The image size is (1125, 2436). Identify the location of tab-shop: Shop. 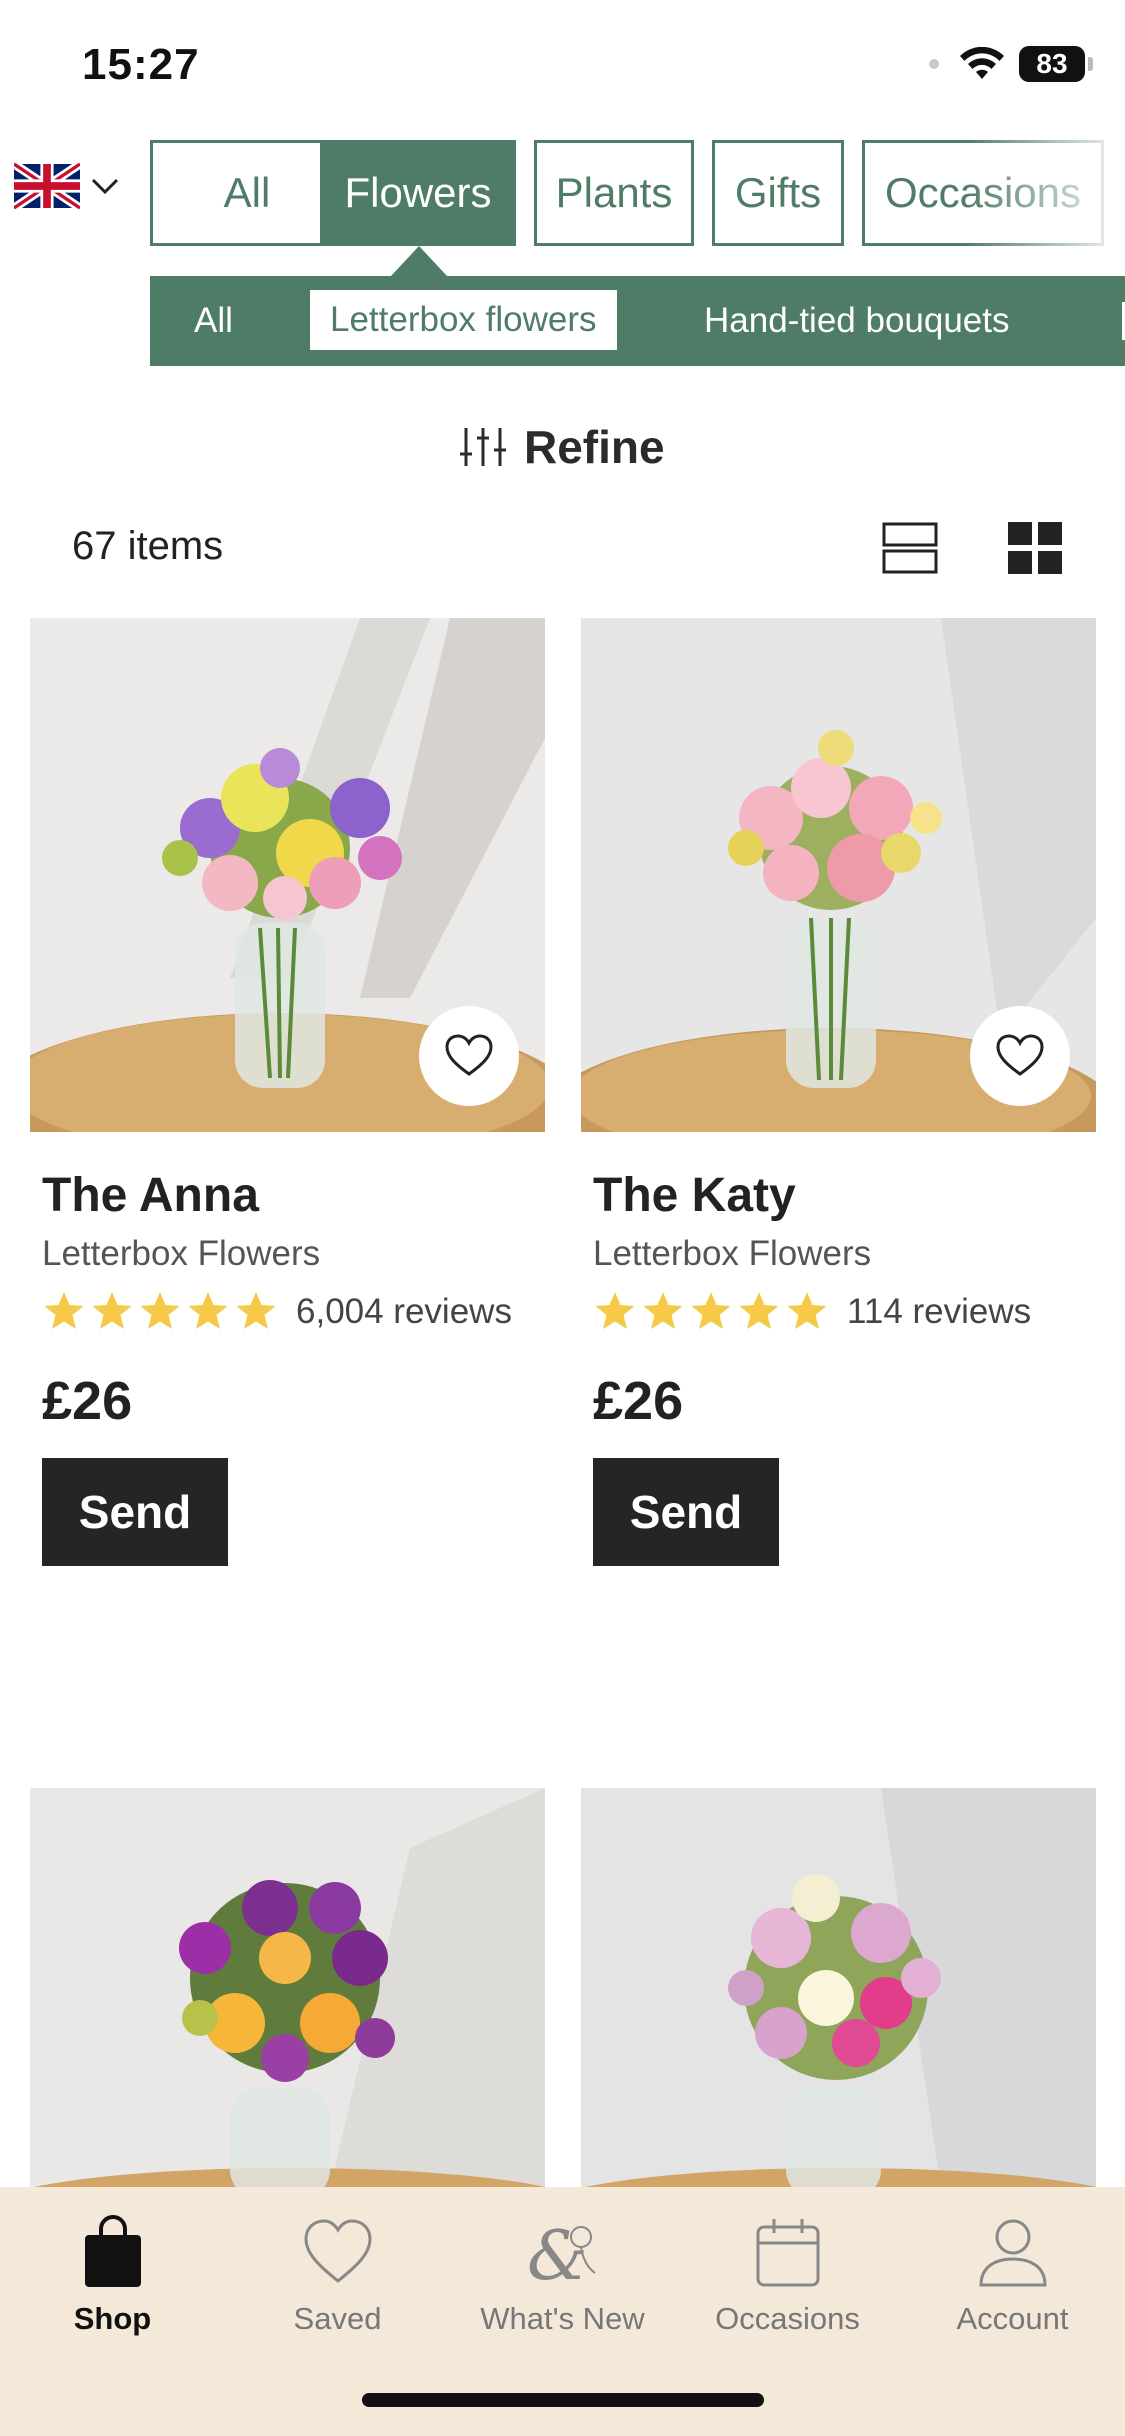
(112, 2276).